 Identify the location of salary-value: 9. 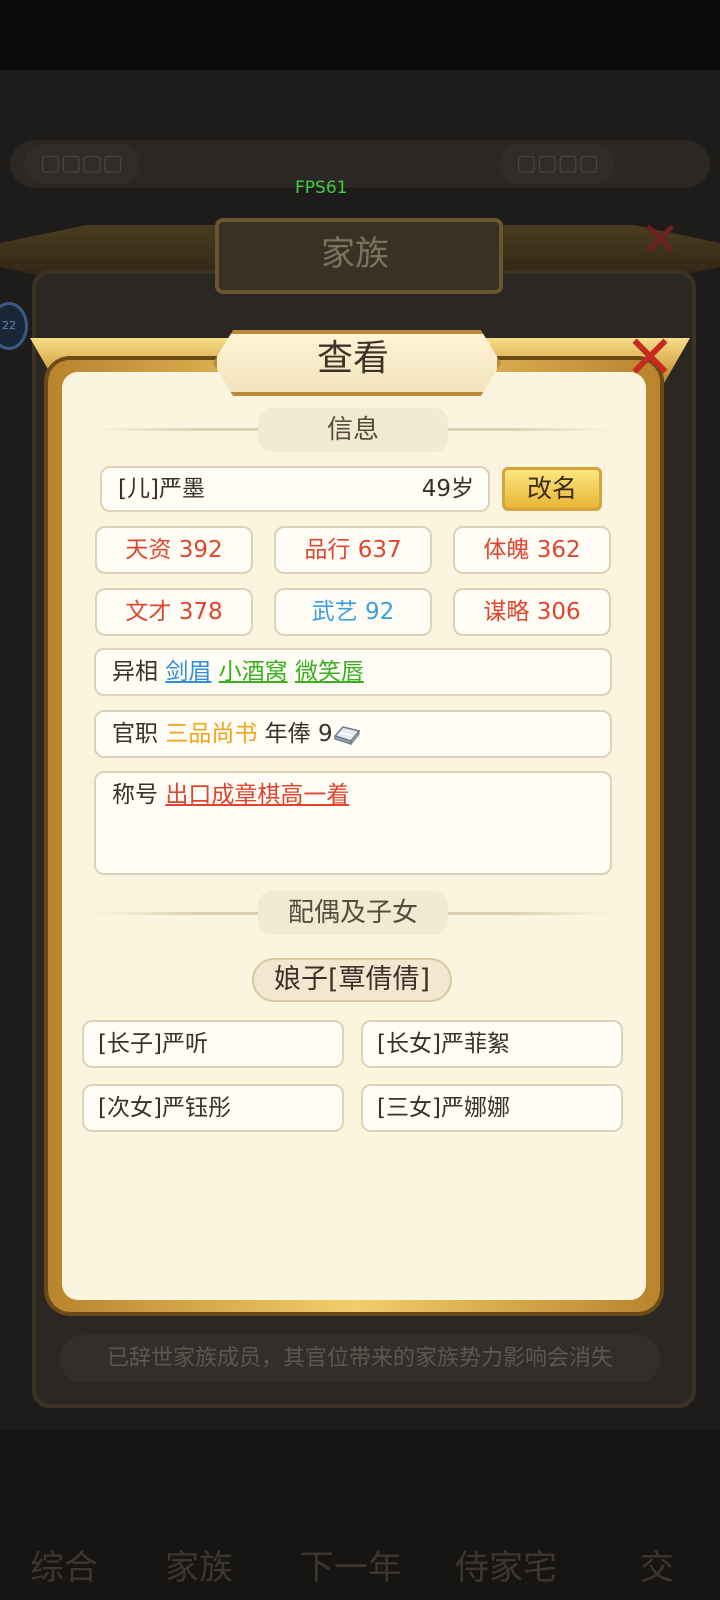
(325, 734).